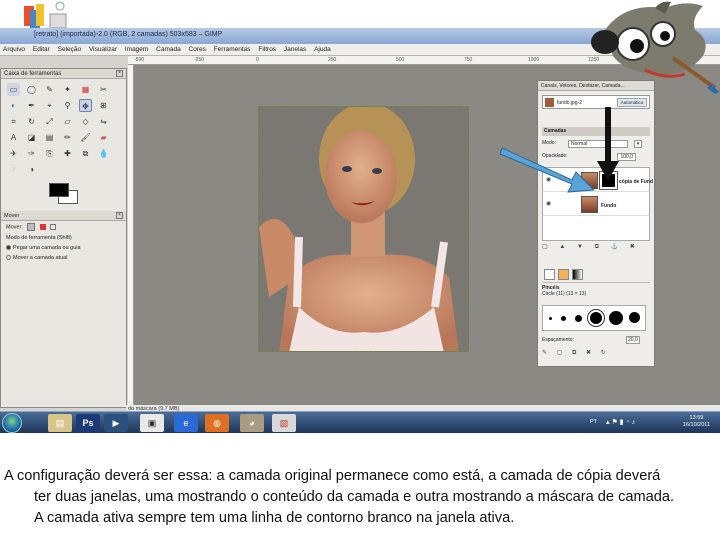 This screenshot has height=540, width=720. I want to click on airbrush-icon: ✈, so click(13, 153).